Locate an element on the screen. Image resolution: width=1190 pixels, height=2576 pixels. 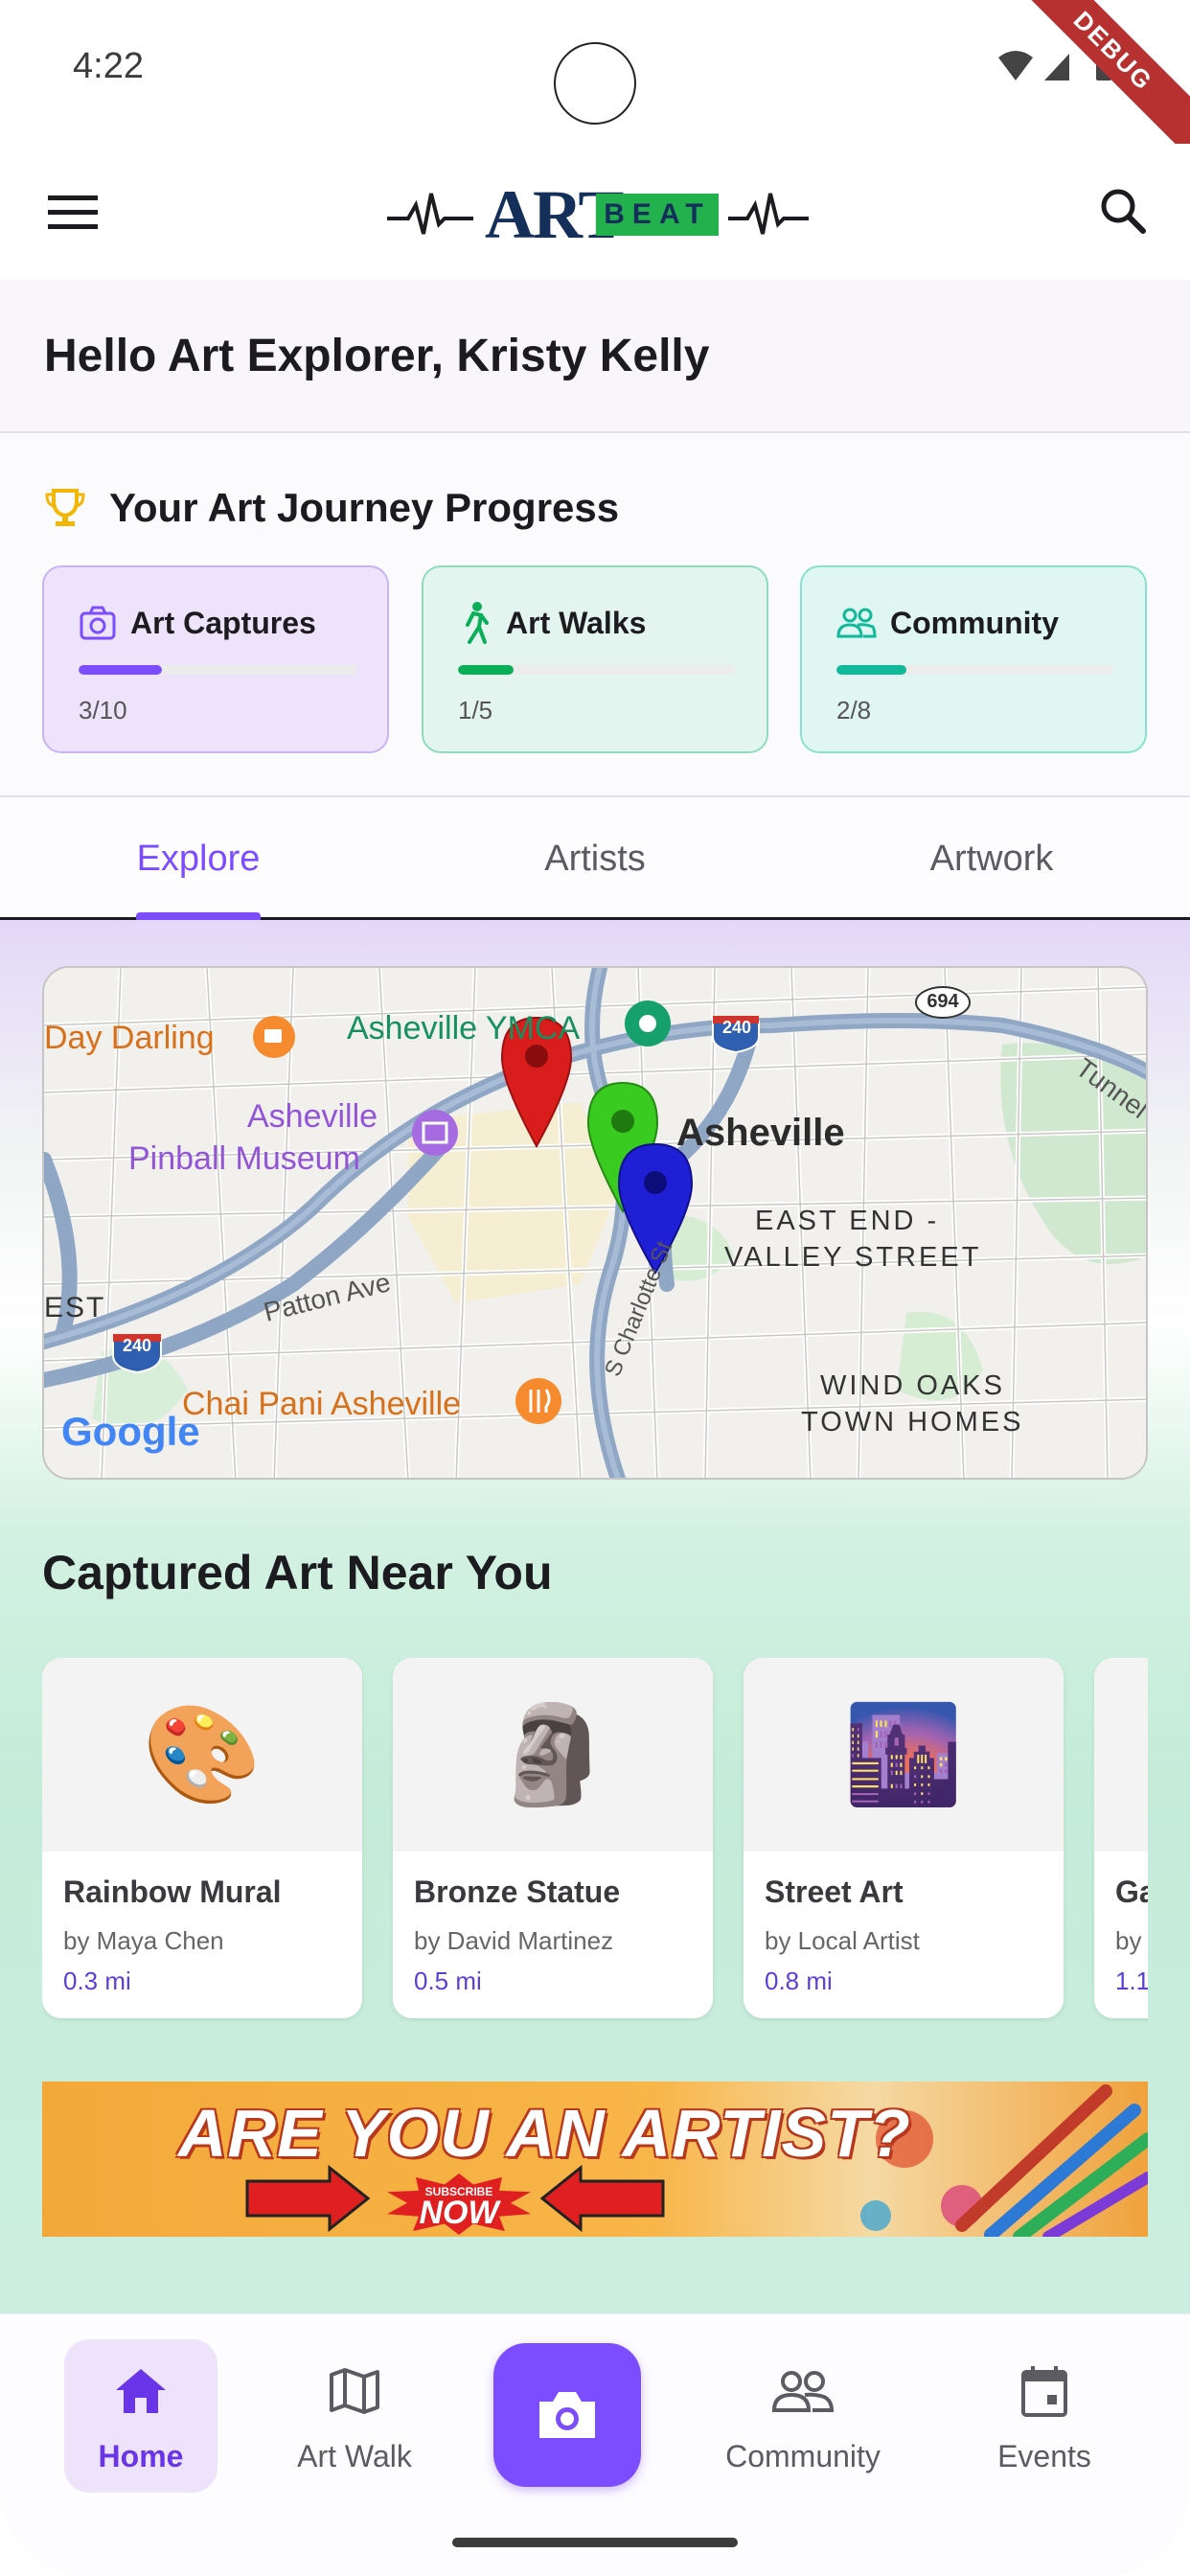
art-card: 🖼️ Ga by 1.1 is located at coordinates (1121, 1838).